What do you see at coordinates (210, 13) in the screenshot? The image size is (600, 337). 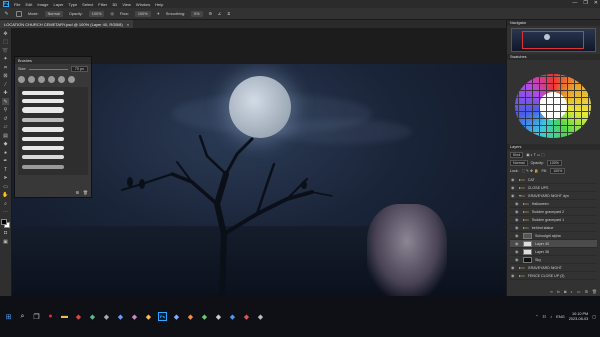 I see `gear-icon: ⚙` at bounding box center [210, 13].